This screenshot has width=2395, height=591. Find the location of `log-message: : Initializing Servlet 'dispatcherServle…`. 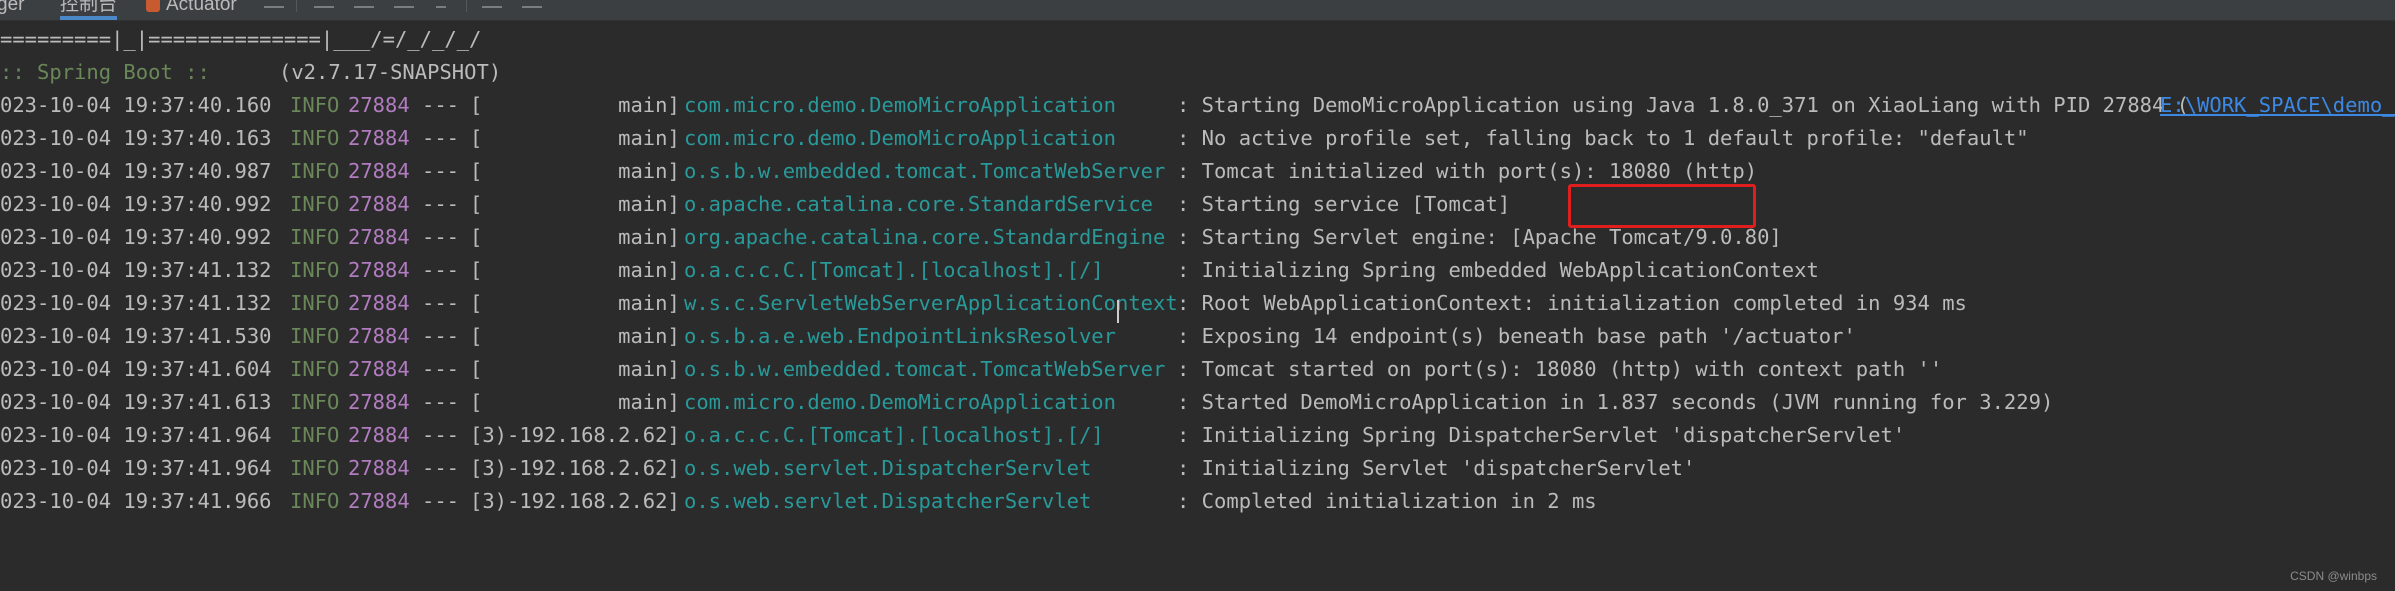

log-message: : Initializing Servlet 'dispatcherServle… is located at coordinates (1436, 468).